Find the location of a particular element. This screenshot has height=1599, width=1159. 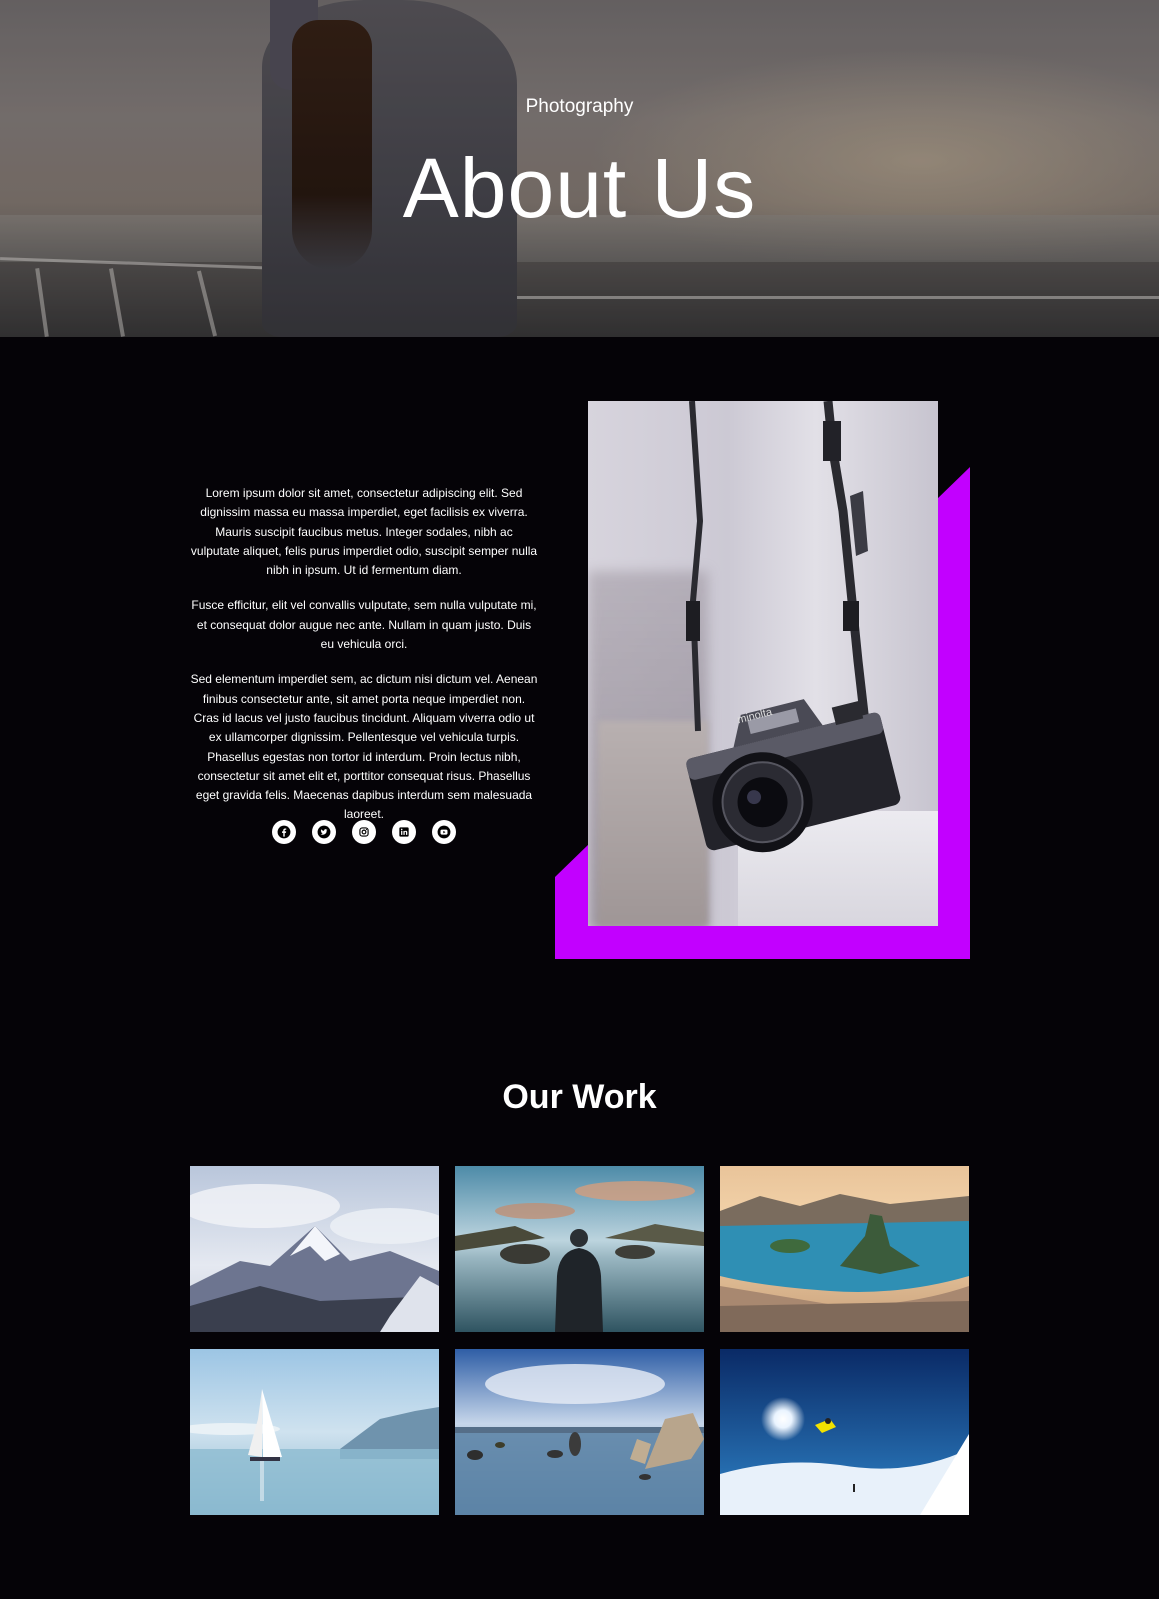

youtube-icon is located at coordinates (444, 832).